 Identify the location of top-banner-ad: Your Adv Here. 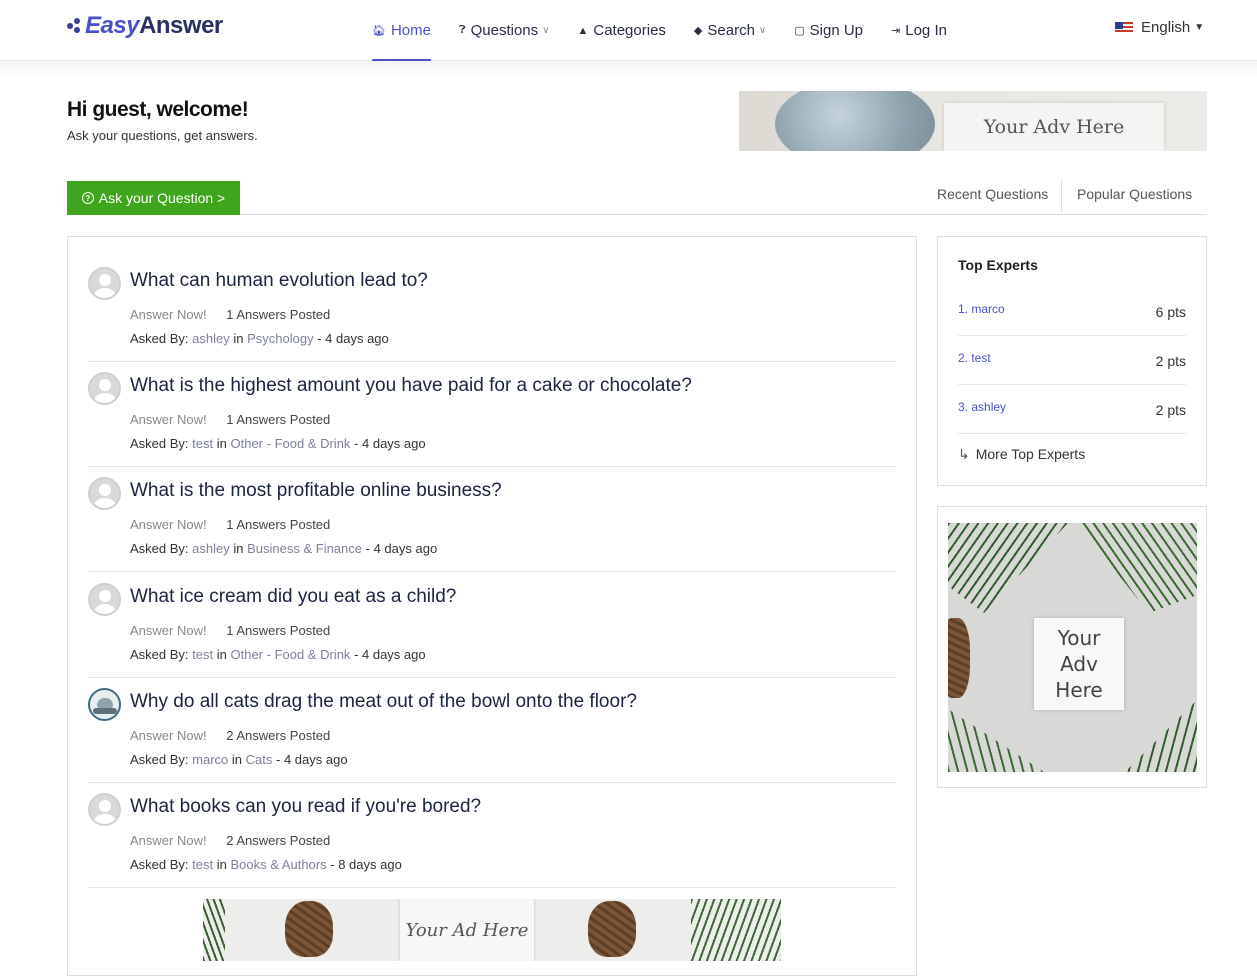
(973, 121).